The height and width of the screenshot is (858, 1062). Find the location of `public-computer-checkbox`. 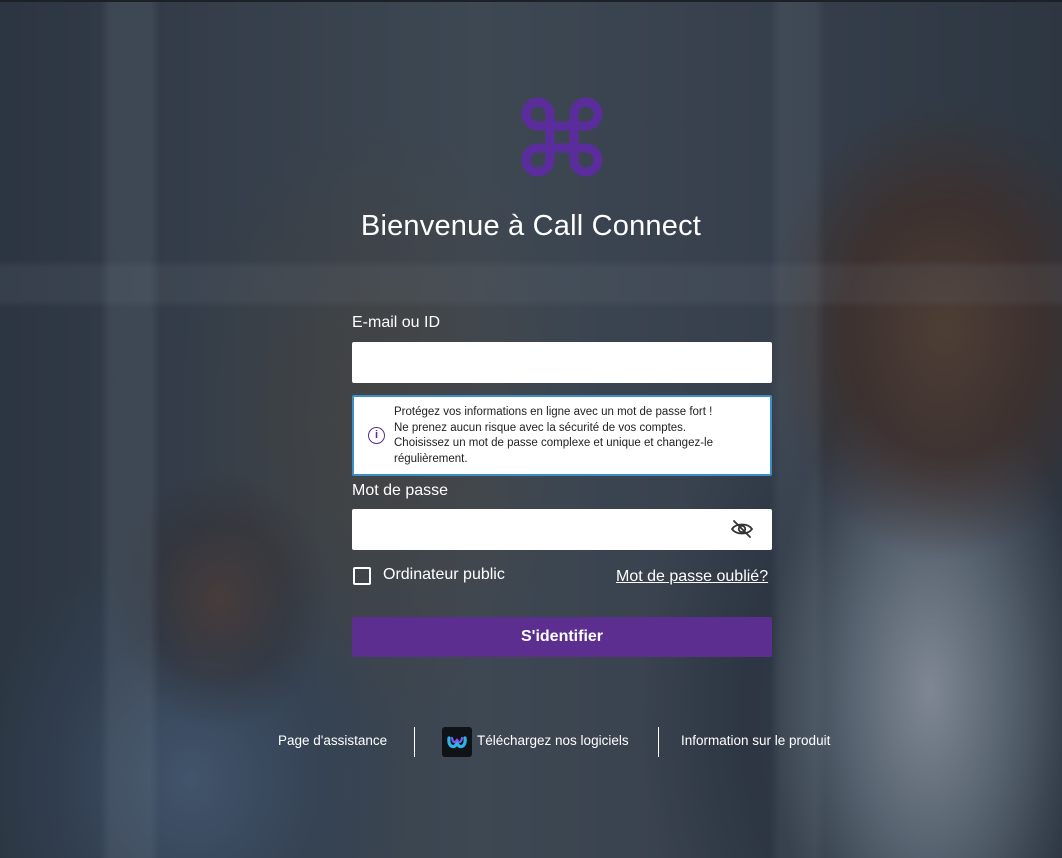

public-computer-checkbox is located at coordinates (362, 576).